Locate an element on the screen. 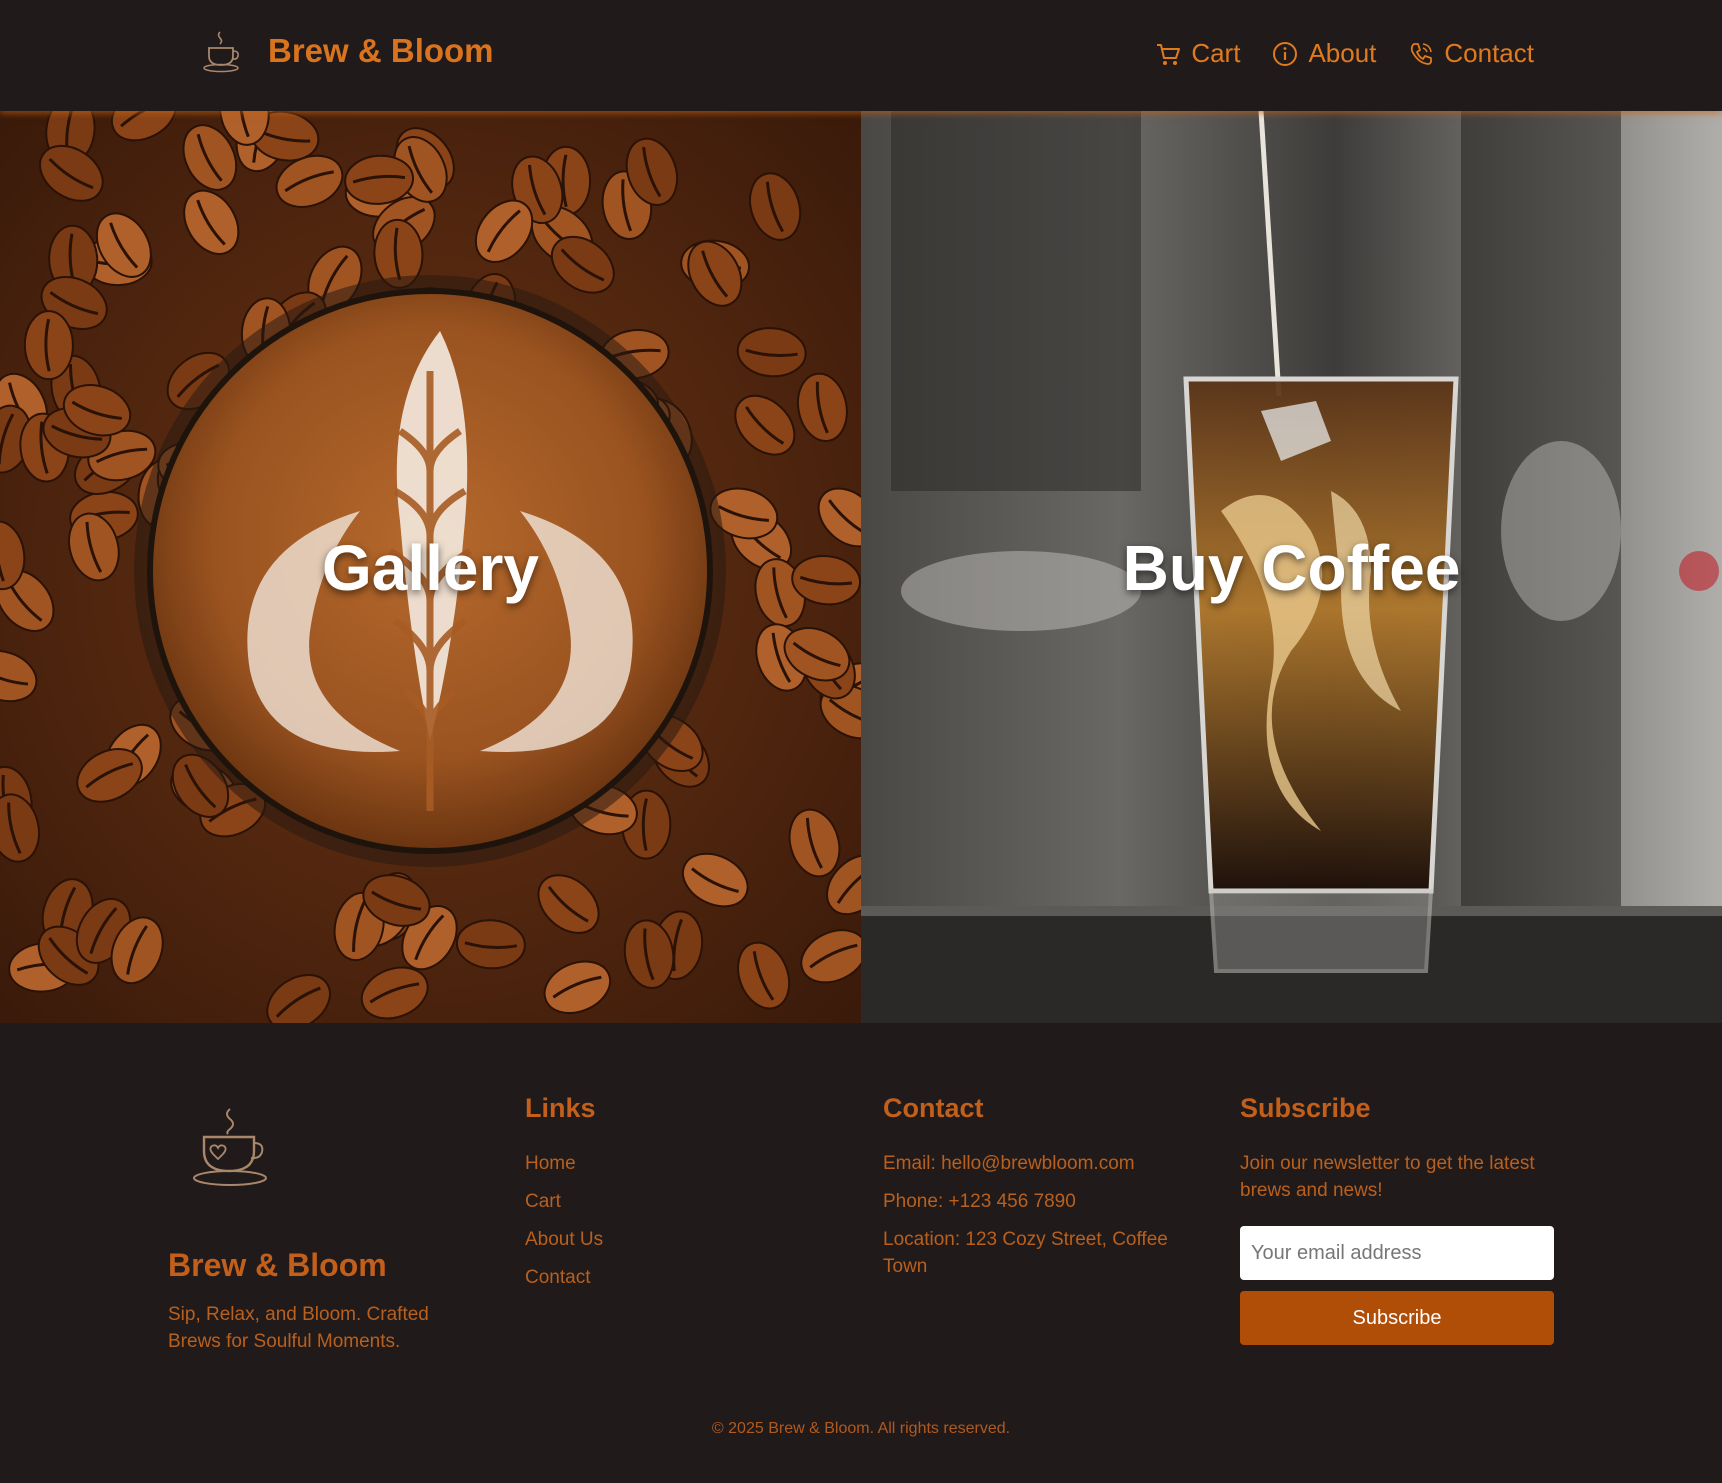 This screenshot has width=1722, height=1483. footer-link-home: Home is located at coordinates (564, 1163).